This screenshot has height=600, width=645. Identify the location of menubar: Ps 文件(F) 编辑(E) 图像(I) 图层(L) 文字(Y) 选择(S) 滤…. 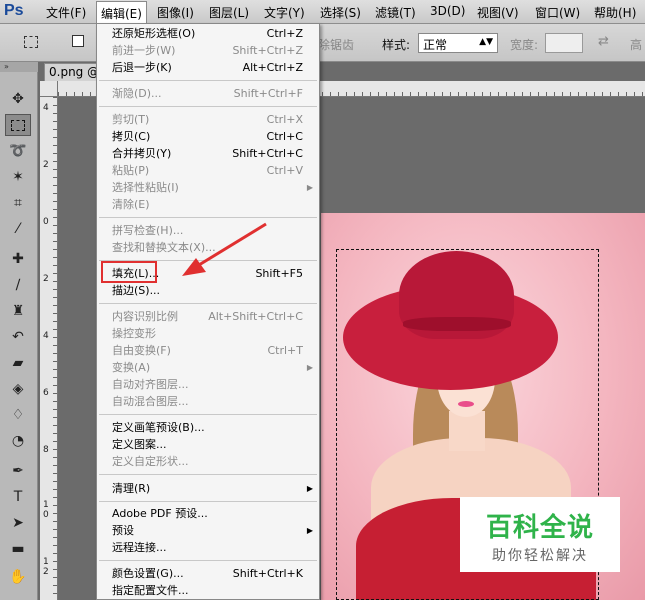
(322, 13).